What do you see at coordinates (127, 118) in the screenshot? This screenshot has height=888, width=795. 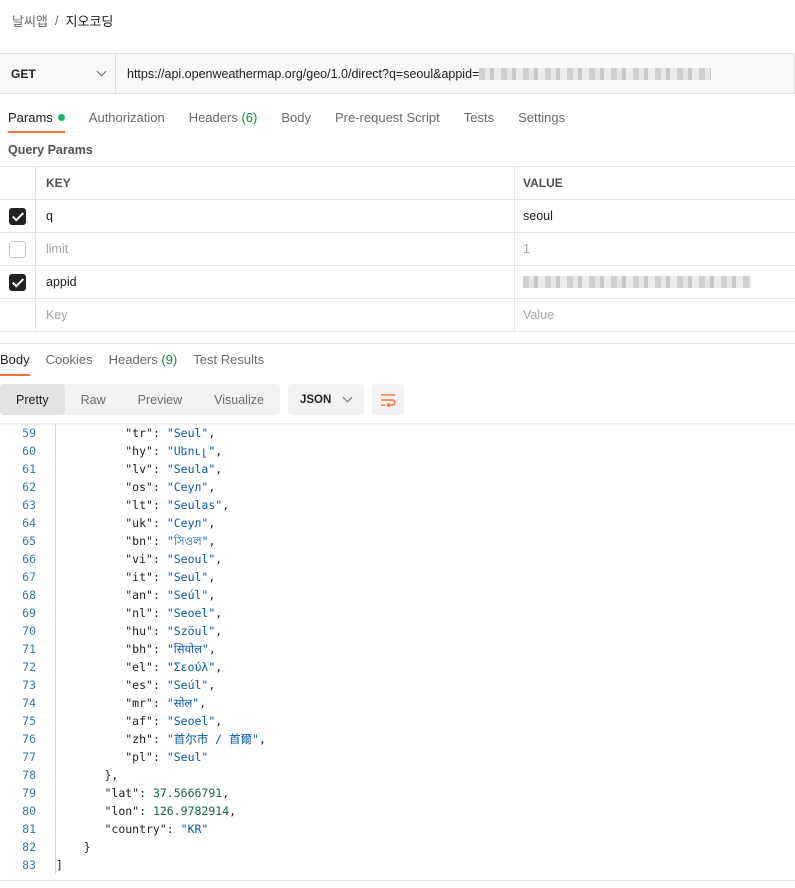 I see `tab-authorization: Authorization` at bounding box center [127, 118].